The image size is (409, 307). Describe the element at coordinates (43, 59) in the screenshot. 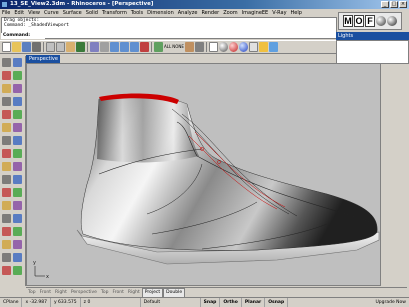

I see `tab-perspective-viewport: Perspective` at that location.